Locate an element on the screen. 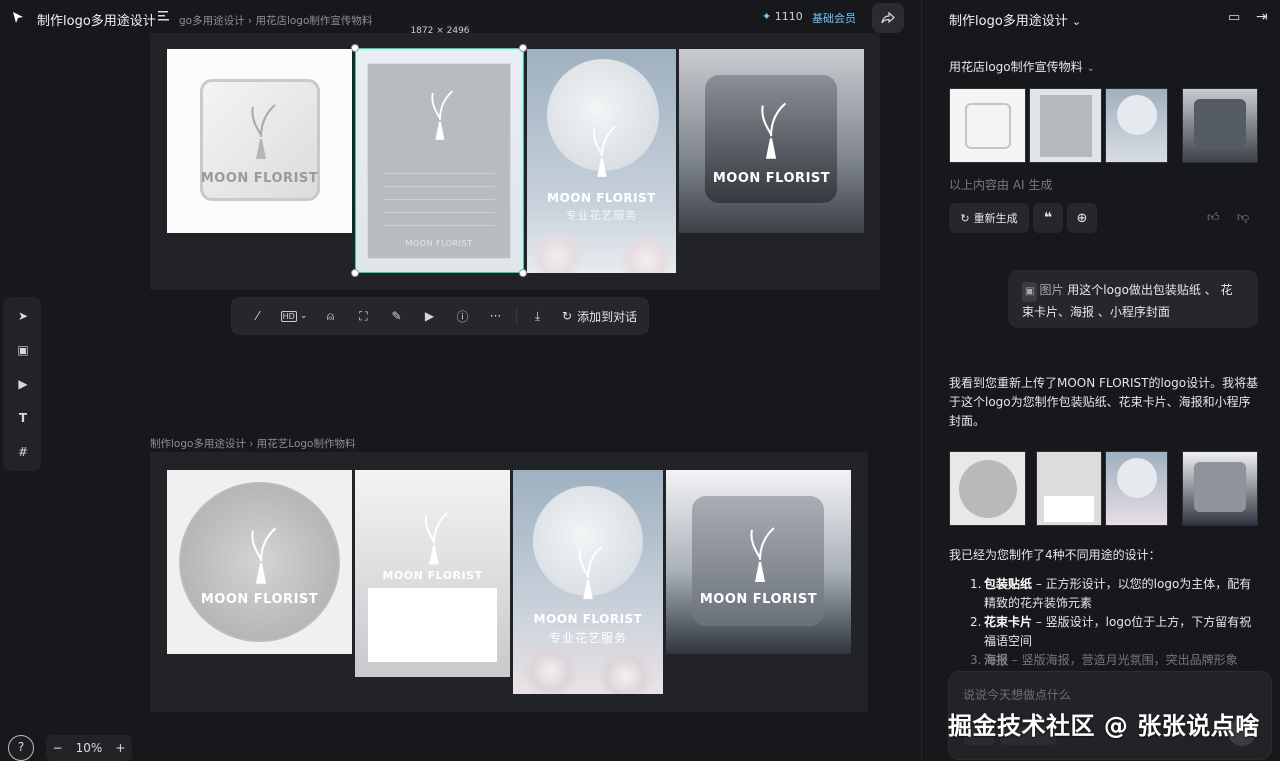 The height and width of the screenshot is (761, 1280). image-sticker-2: MOON FLORIST is located at coordinates (259, 562).